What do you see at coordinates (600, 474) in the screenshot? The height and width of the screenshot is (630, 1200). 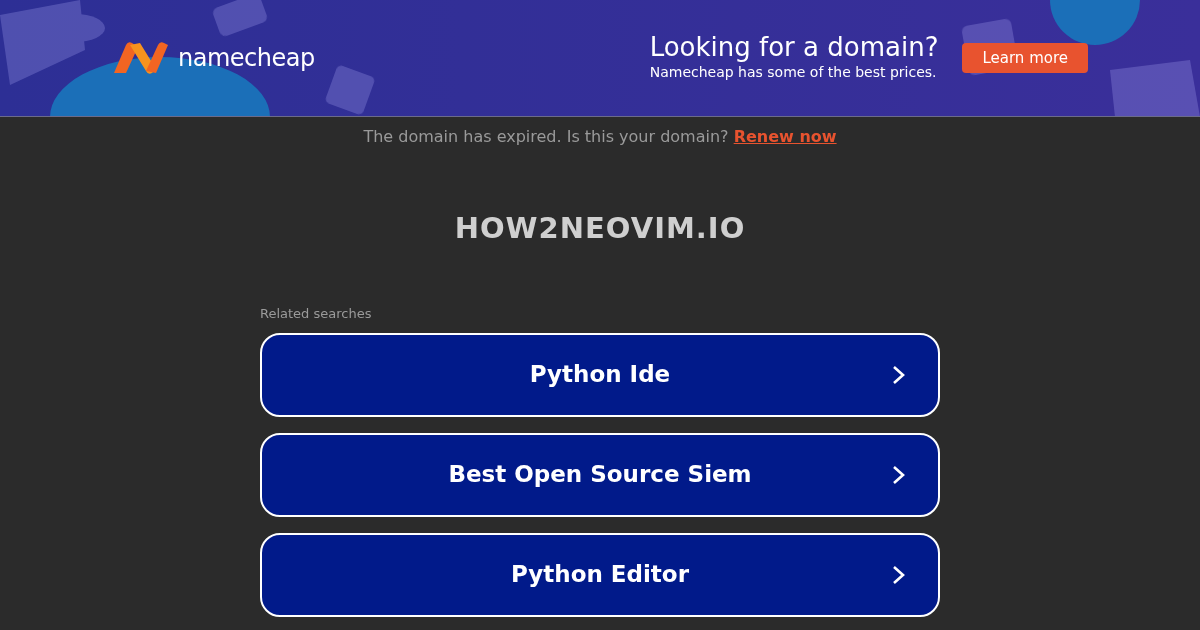 I see `related-search-link: Best Open Source Siem` at bounding box center [600, 474].